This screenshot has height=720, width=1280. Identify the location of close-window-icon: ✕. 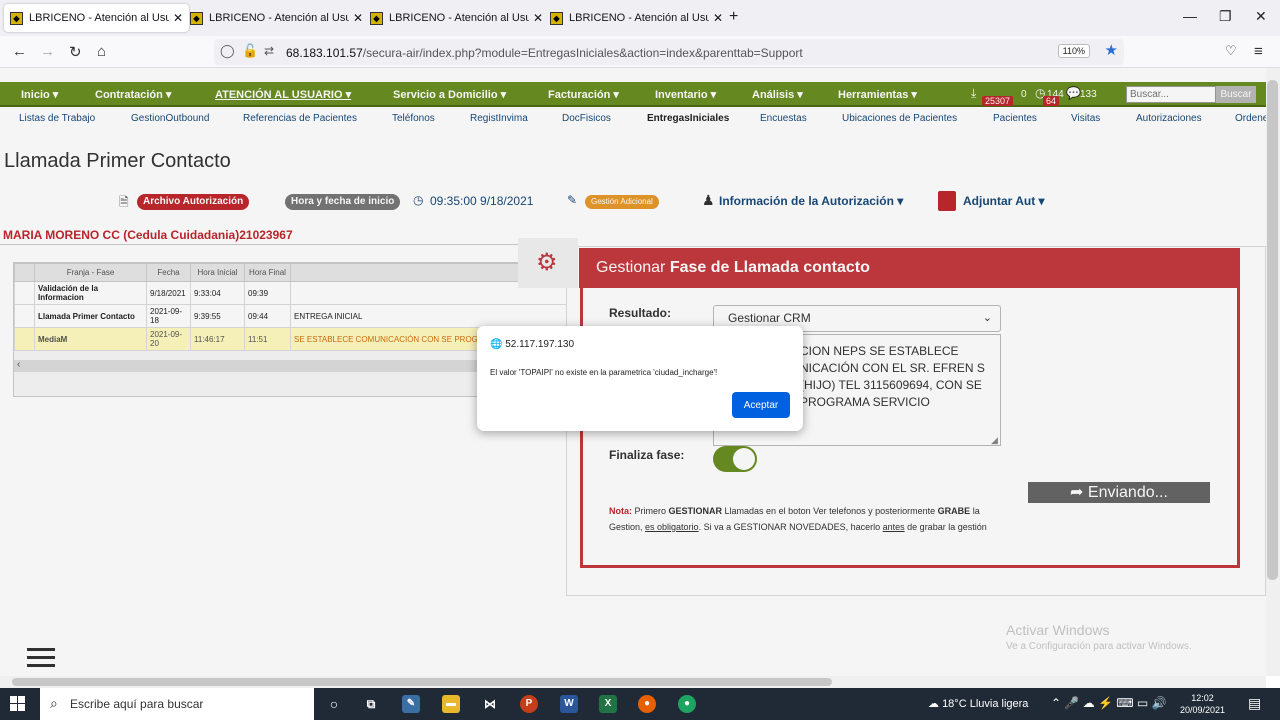
(1261, 16).